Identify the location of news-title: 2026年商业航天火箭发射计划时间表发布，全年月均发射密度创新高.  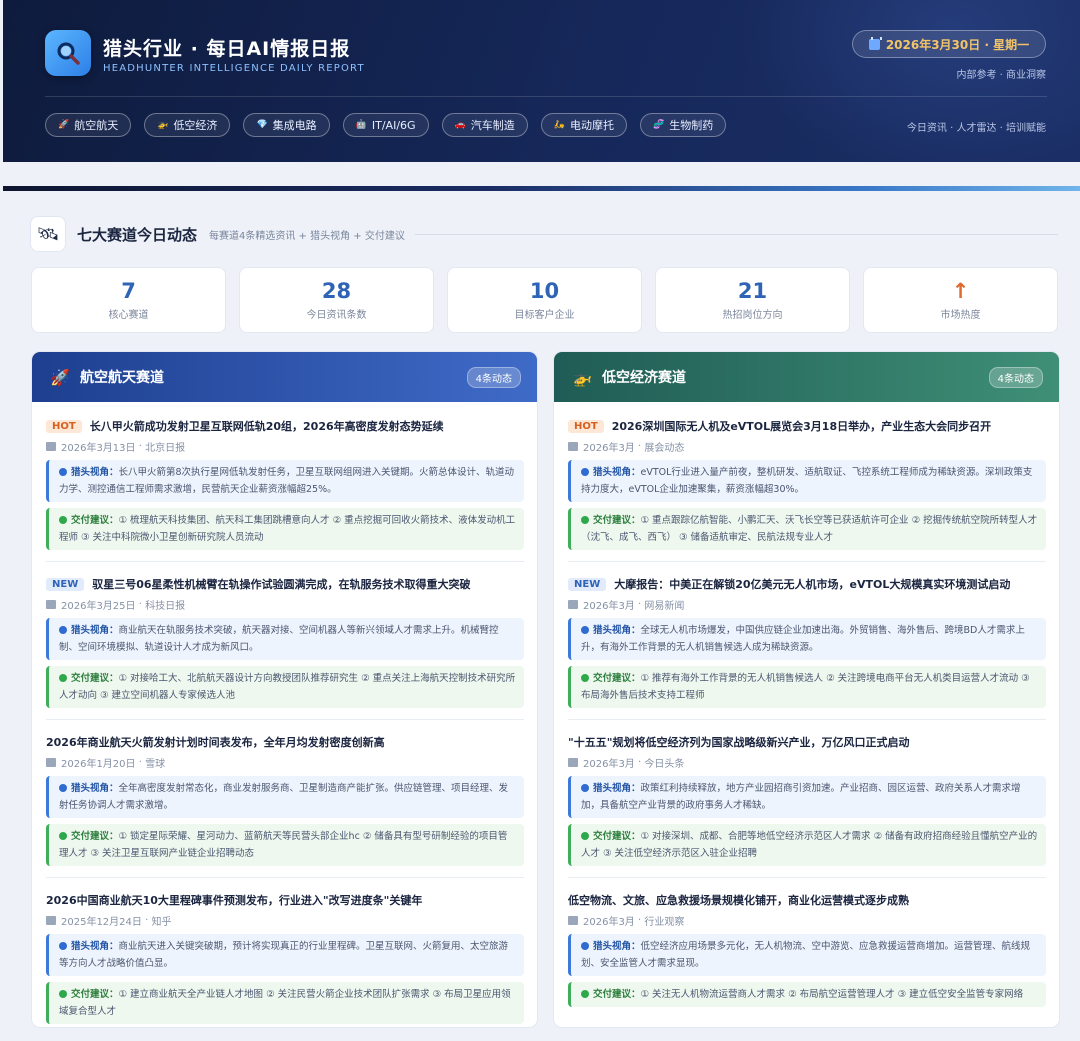
(215, 742).